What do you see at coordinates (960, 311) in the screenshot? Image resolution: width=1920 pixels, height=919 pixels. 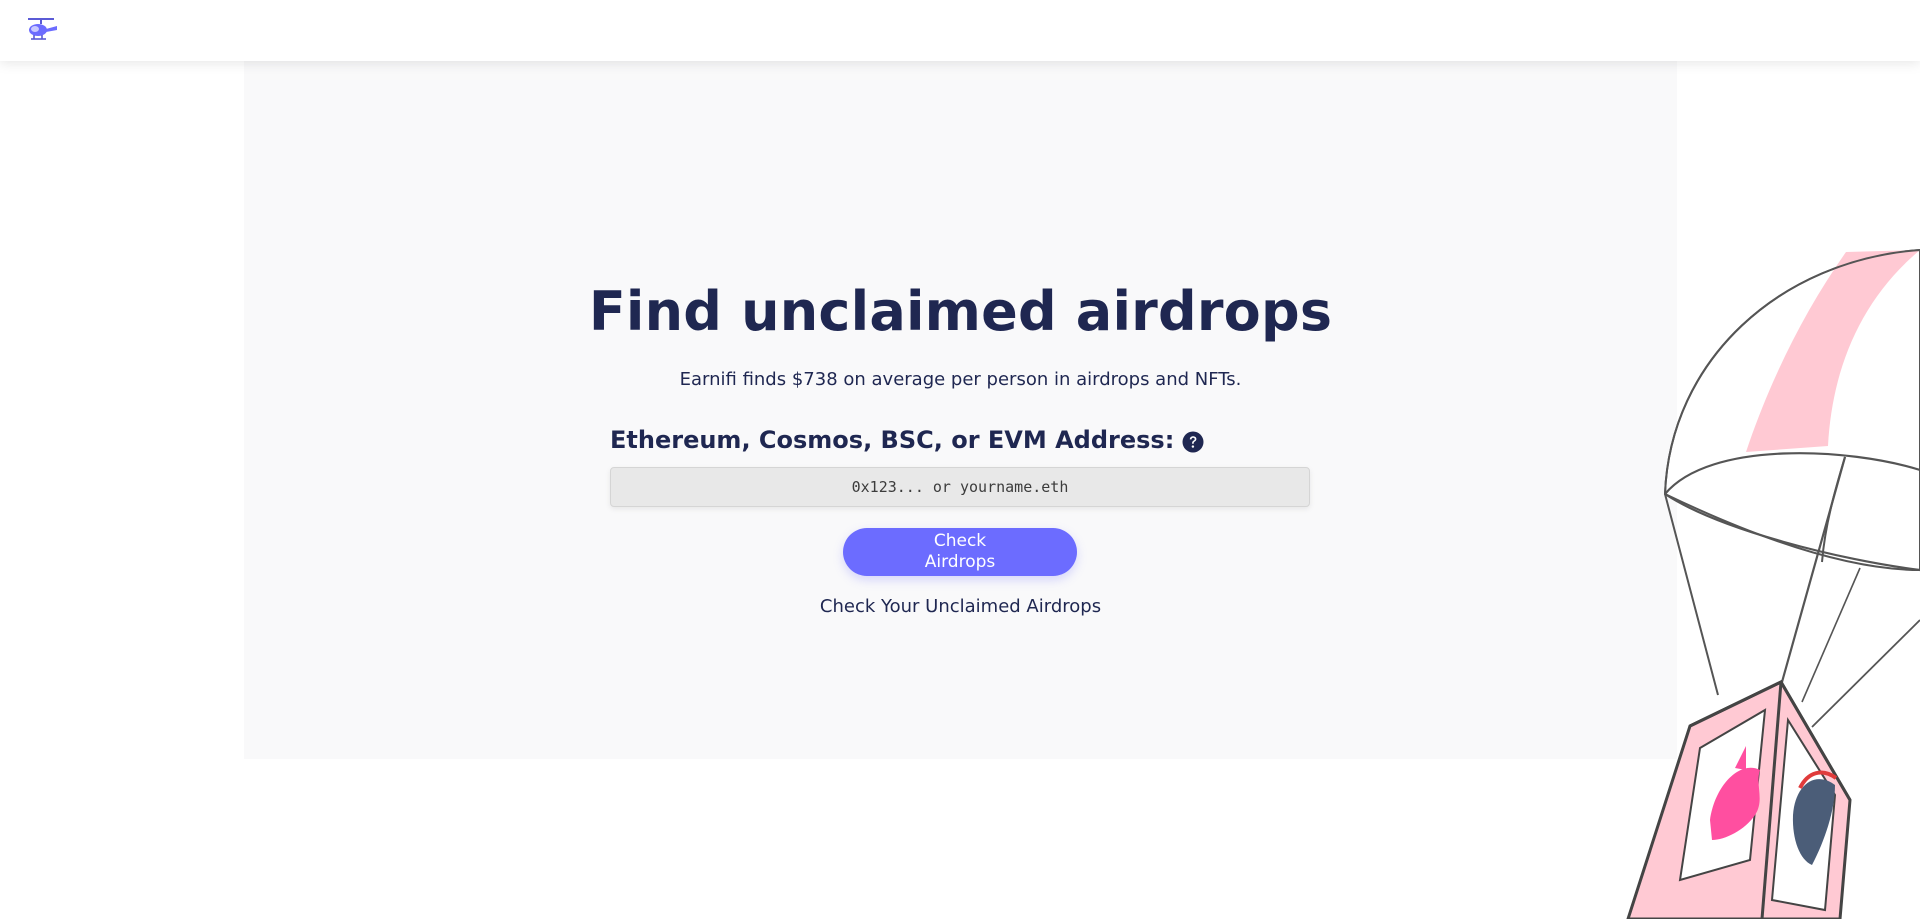 I see `page-title: Find unclaimed airdrops` at bounding box center [960, 311].